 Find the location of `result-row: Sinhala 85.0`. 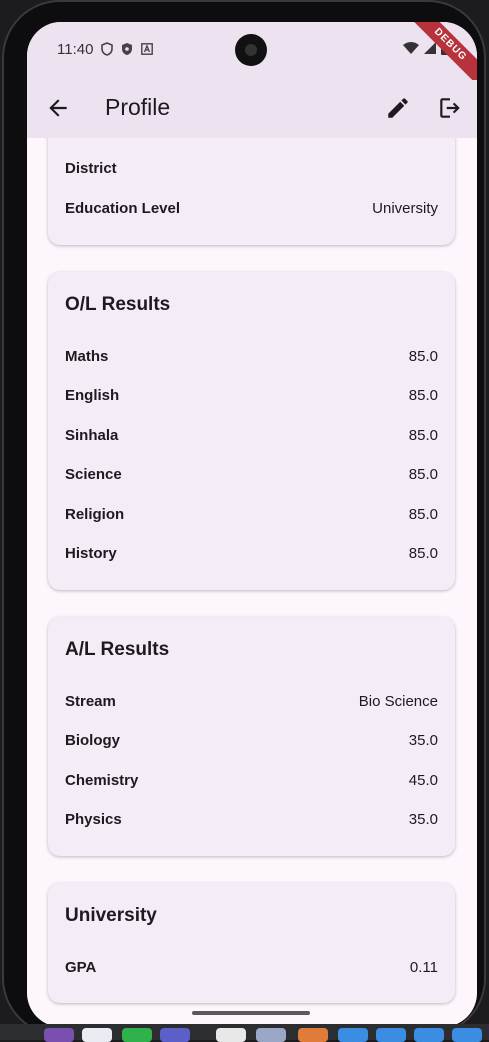

result-row: Sinhala 85.0 is located at coordinates (251, 435).